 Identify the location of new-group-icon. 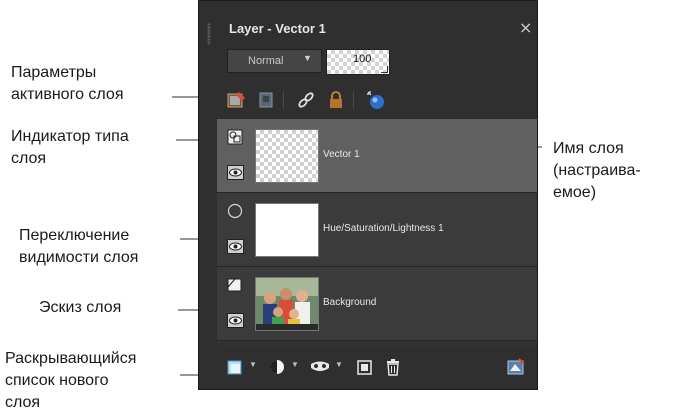
(365, 367).